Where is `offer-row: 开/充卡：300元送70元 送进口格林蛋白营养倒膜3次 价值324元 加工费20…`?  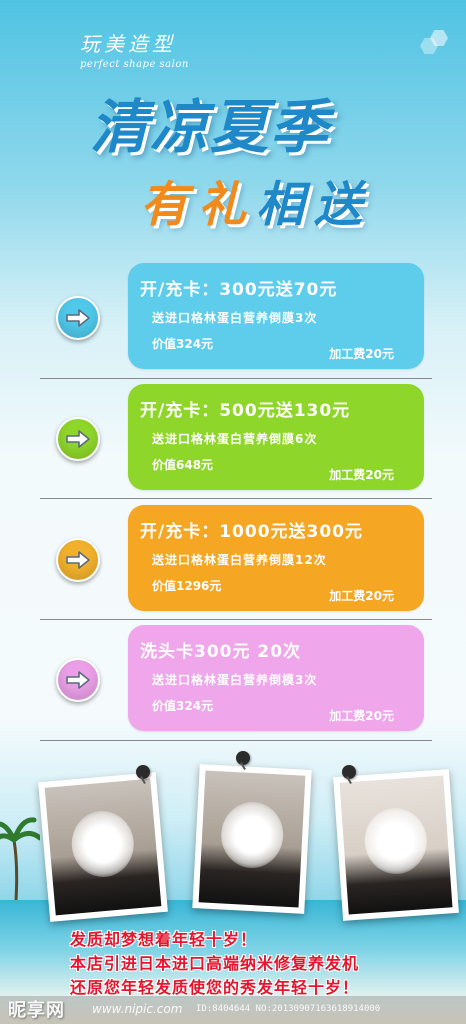
offer-row: 开/充卡：300元送70元 送进口格林蛋白营养倒膜3次 价值324元 加工费20… is located at coordinates (236, 318).